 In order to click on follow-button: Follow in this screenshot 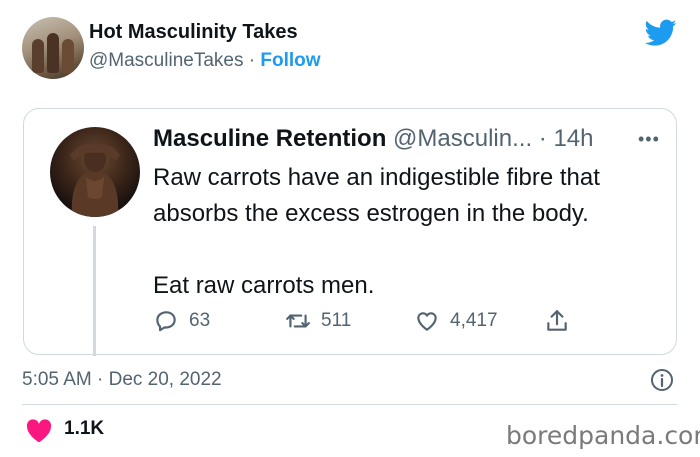, I will do `click(290, 60)`.